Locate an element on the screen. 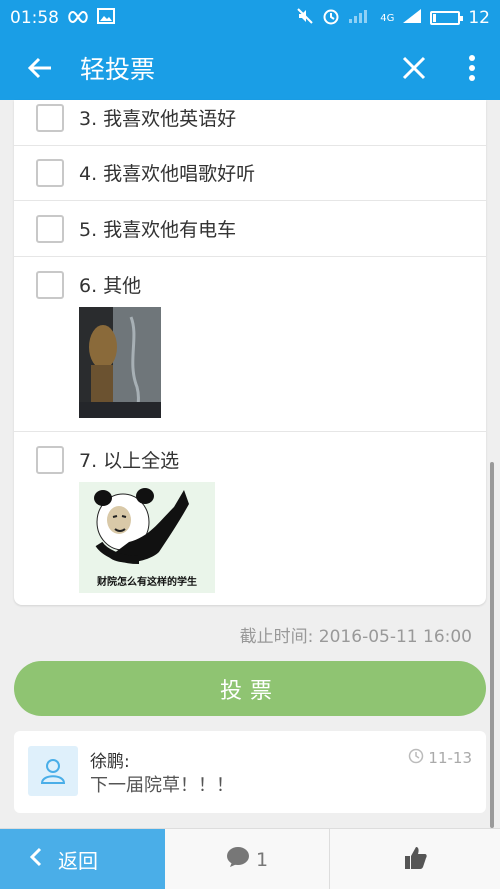 This screenshot has width=500, height=889. comment-count: 1 is located at coordinates (262, 859).